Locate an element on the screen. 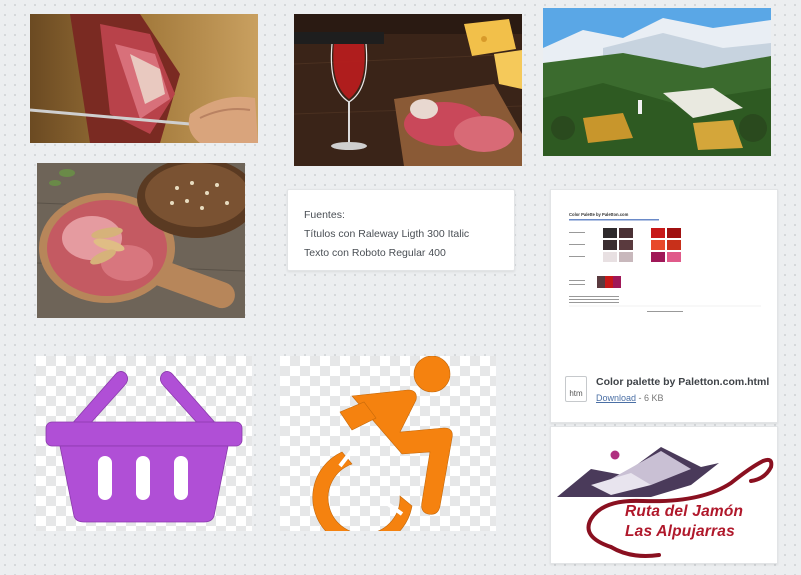  note-line-titles-font: Títulos con Raleway Ligth 300 Italic is located at coordinates (387, 234).